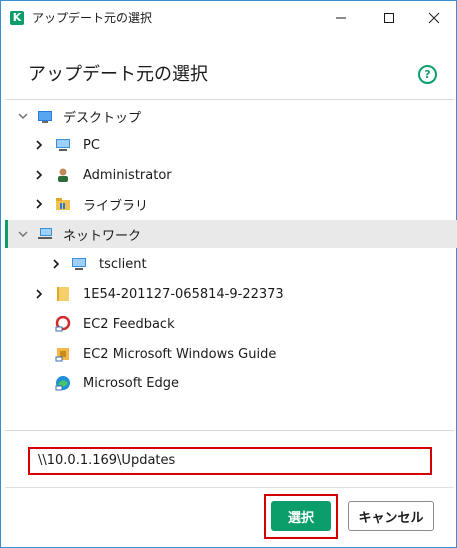 The height and width of the screenshot is (548, 457). I want to click on tree-item-label: ネットワーク, so click(102, 236).